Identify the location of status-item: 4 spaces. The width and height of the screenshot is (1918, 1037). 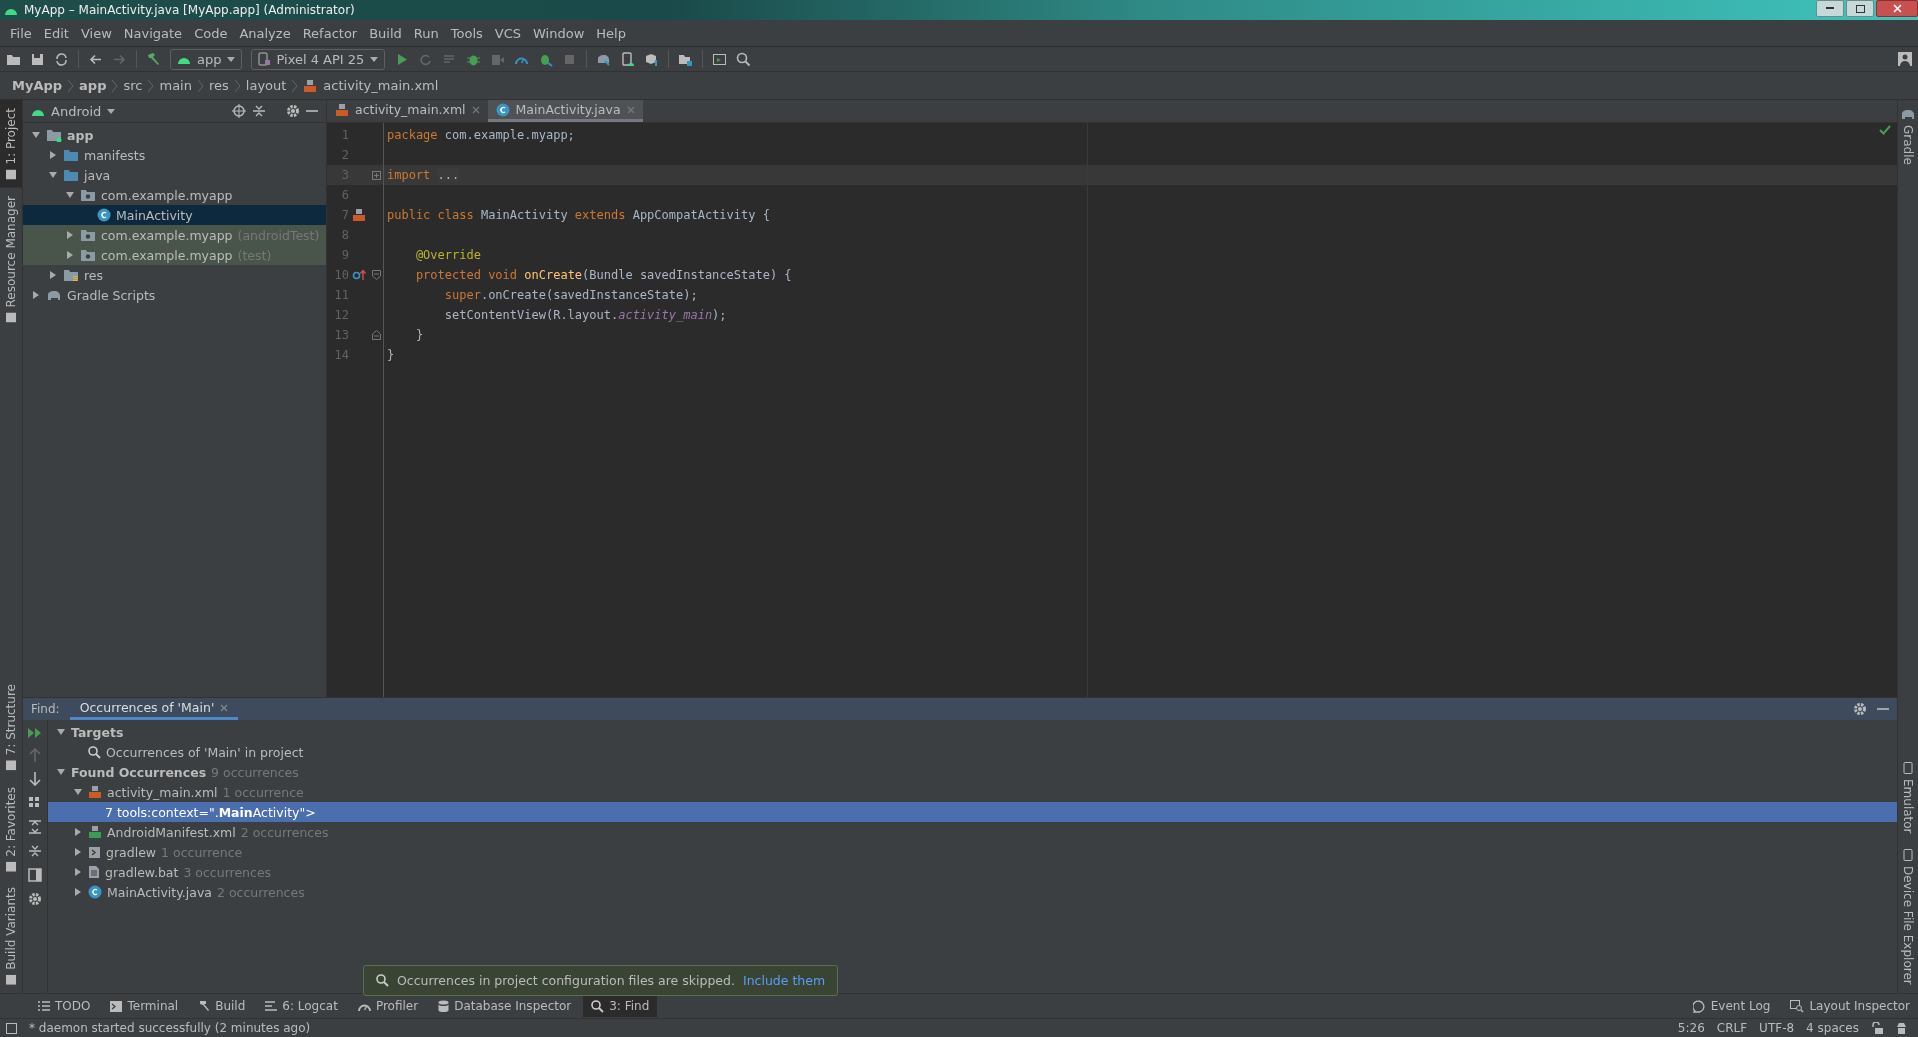
(1832, 1028).